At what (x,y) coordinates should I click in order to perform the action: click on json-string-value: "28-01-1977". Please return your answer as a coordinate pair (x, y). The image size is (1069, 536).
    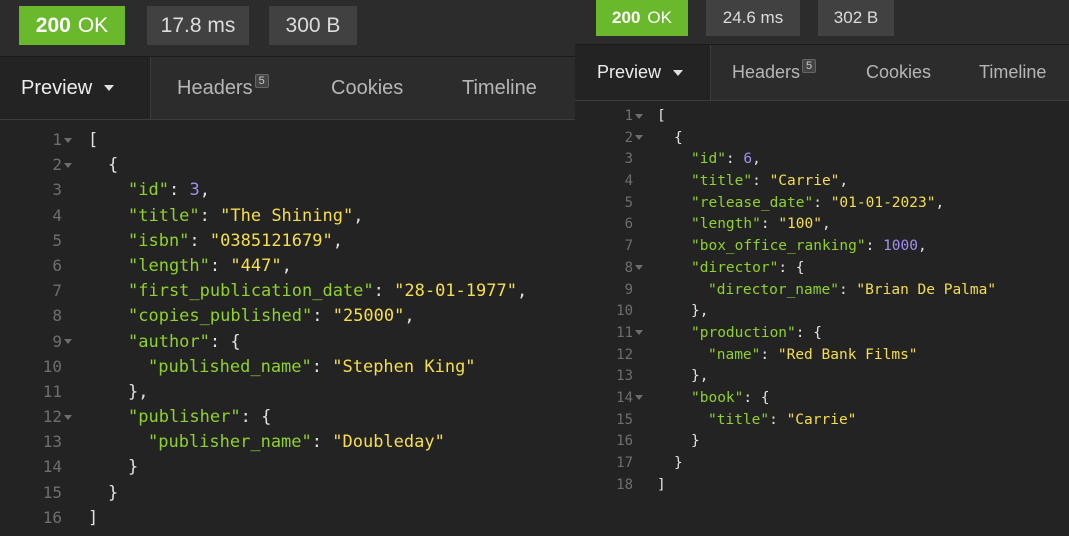
    Looking at the image, I should click on (455, 291).